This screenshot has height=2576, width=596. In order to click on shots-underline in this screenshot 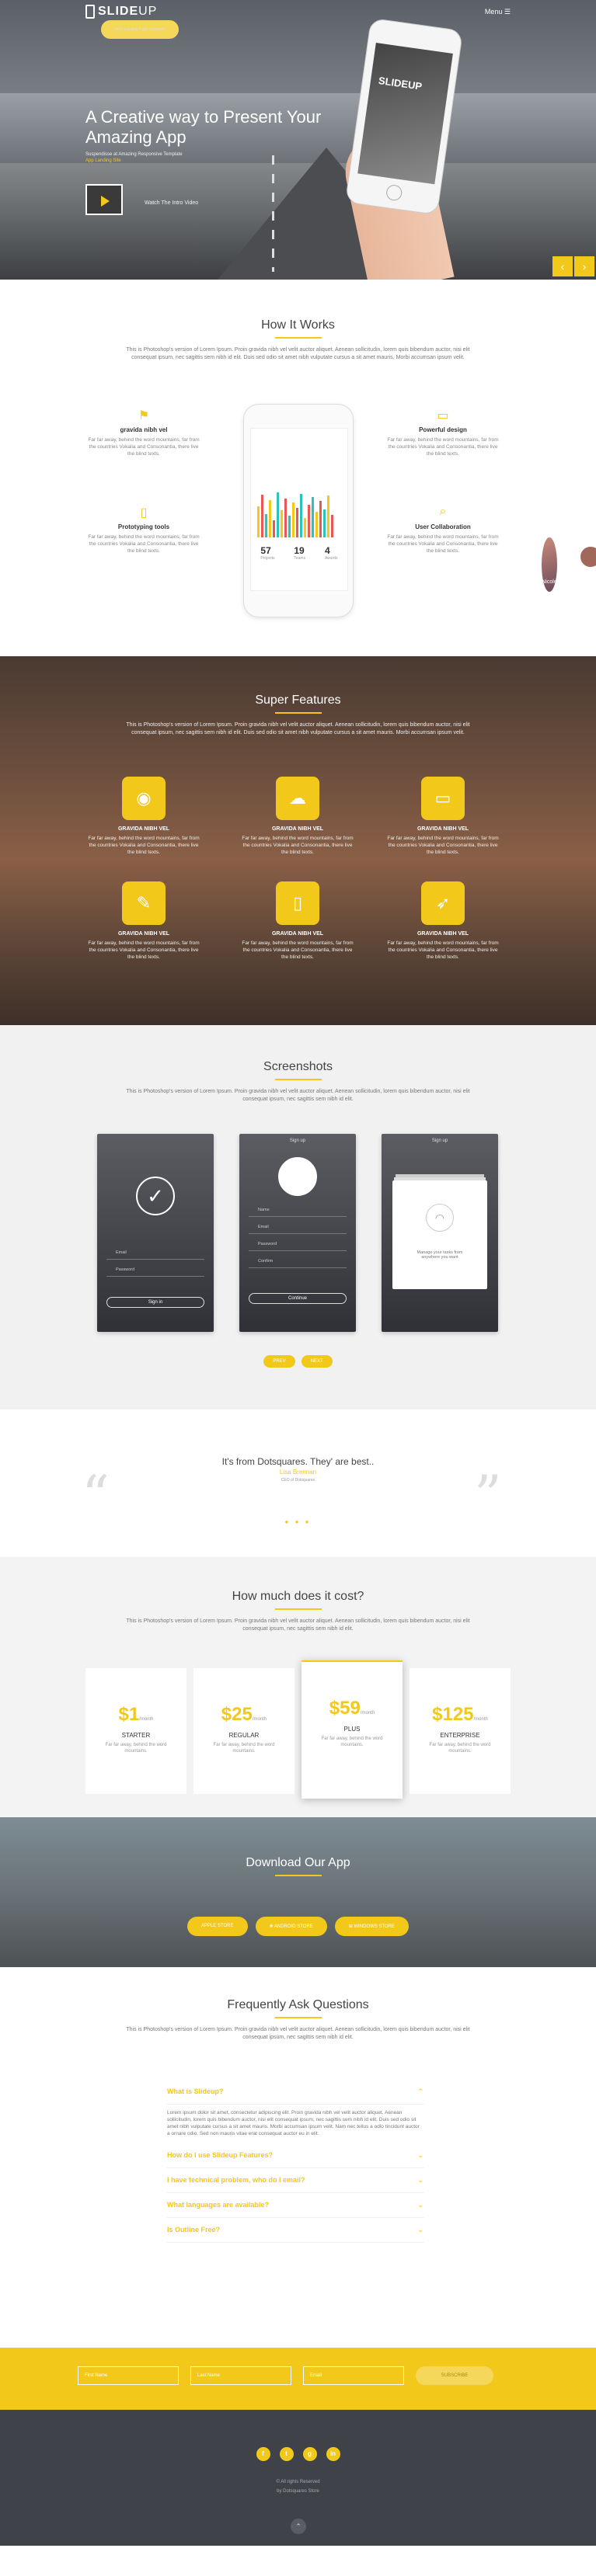, I will do `click(298, 1079)`.